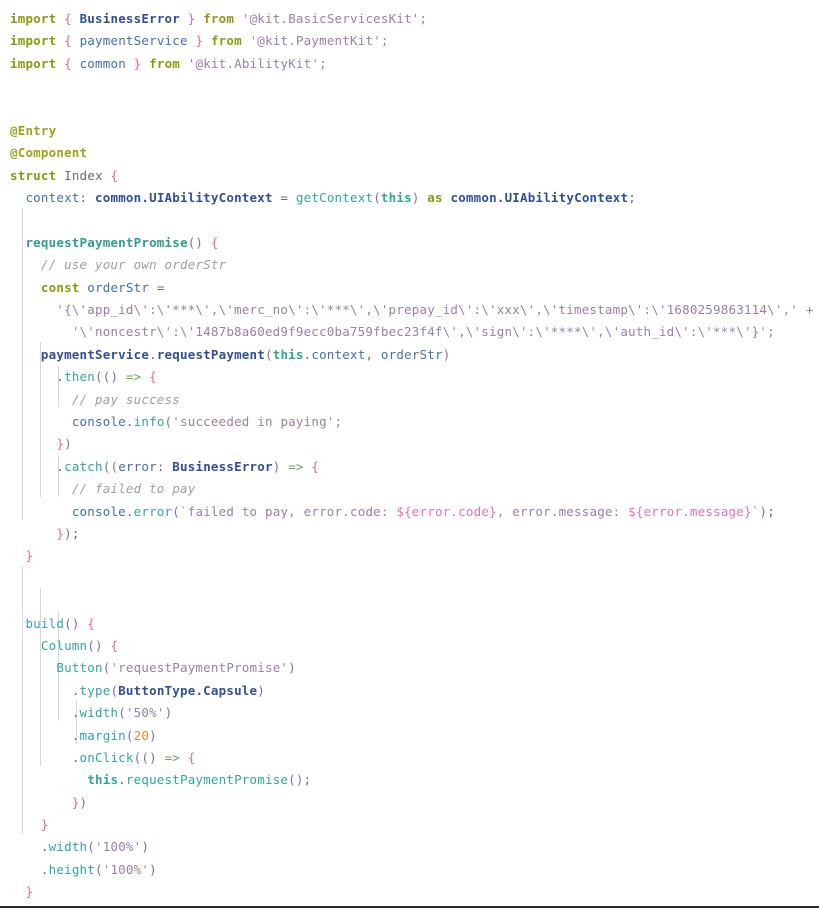 The width and height of the screenshot is (819, 908). What do you see at coordinates (153, 511) in the screenshot?
I see `method-error: error` at bounding box center [153, 511].